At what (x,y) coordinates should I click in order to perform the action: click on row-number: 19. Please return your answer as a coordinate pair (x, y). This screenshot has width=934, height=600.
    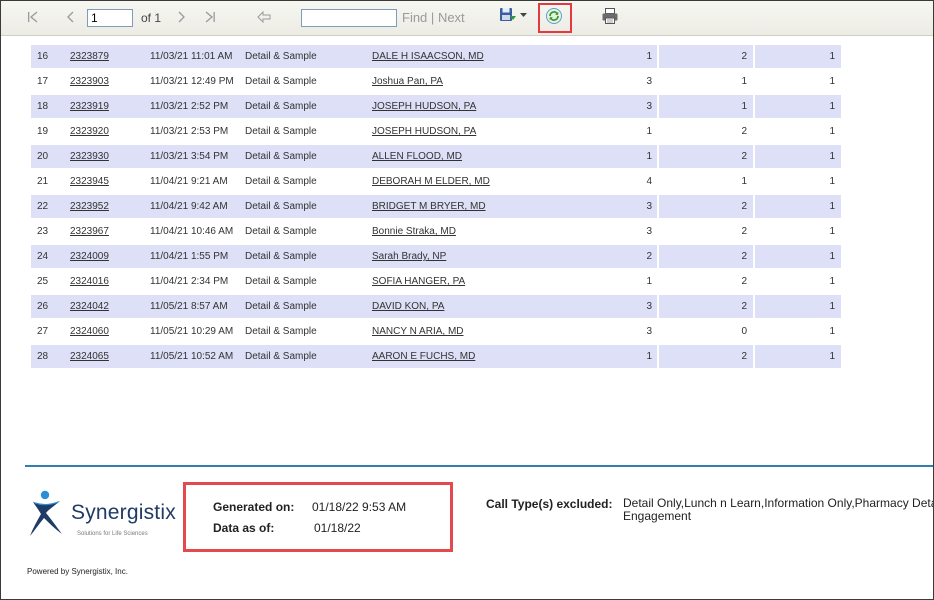
    Looking at the image, I should click on (50, 132).